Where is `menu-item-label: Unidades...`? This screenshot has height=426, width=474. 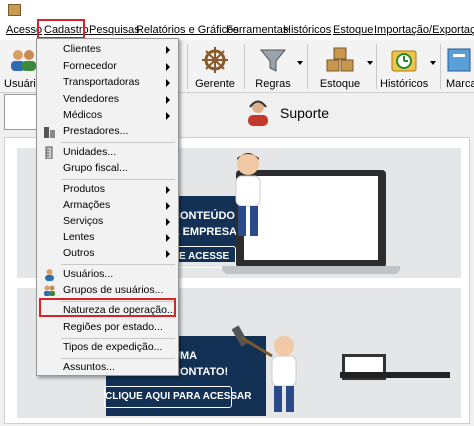
menu-item-label: Unidades... is located at coordinates (90, 152).